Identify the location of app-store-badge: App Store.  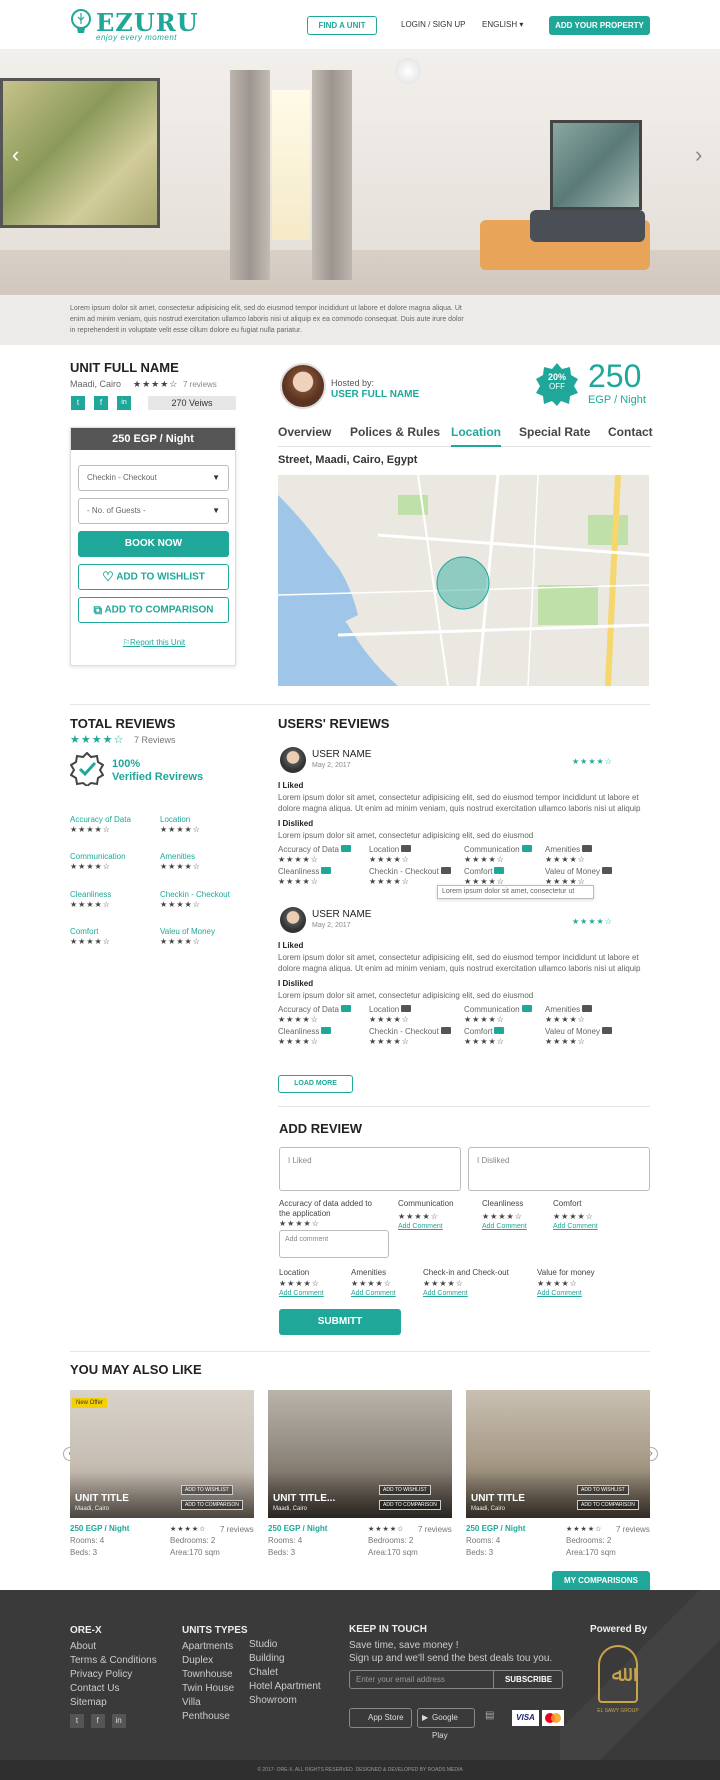
(380, 1718).